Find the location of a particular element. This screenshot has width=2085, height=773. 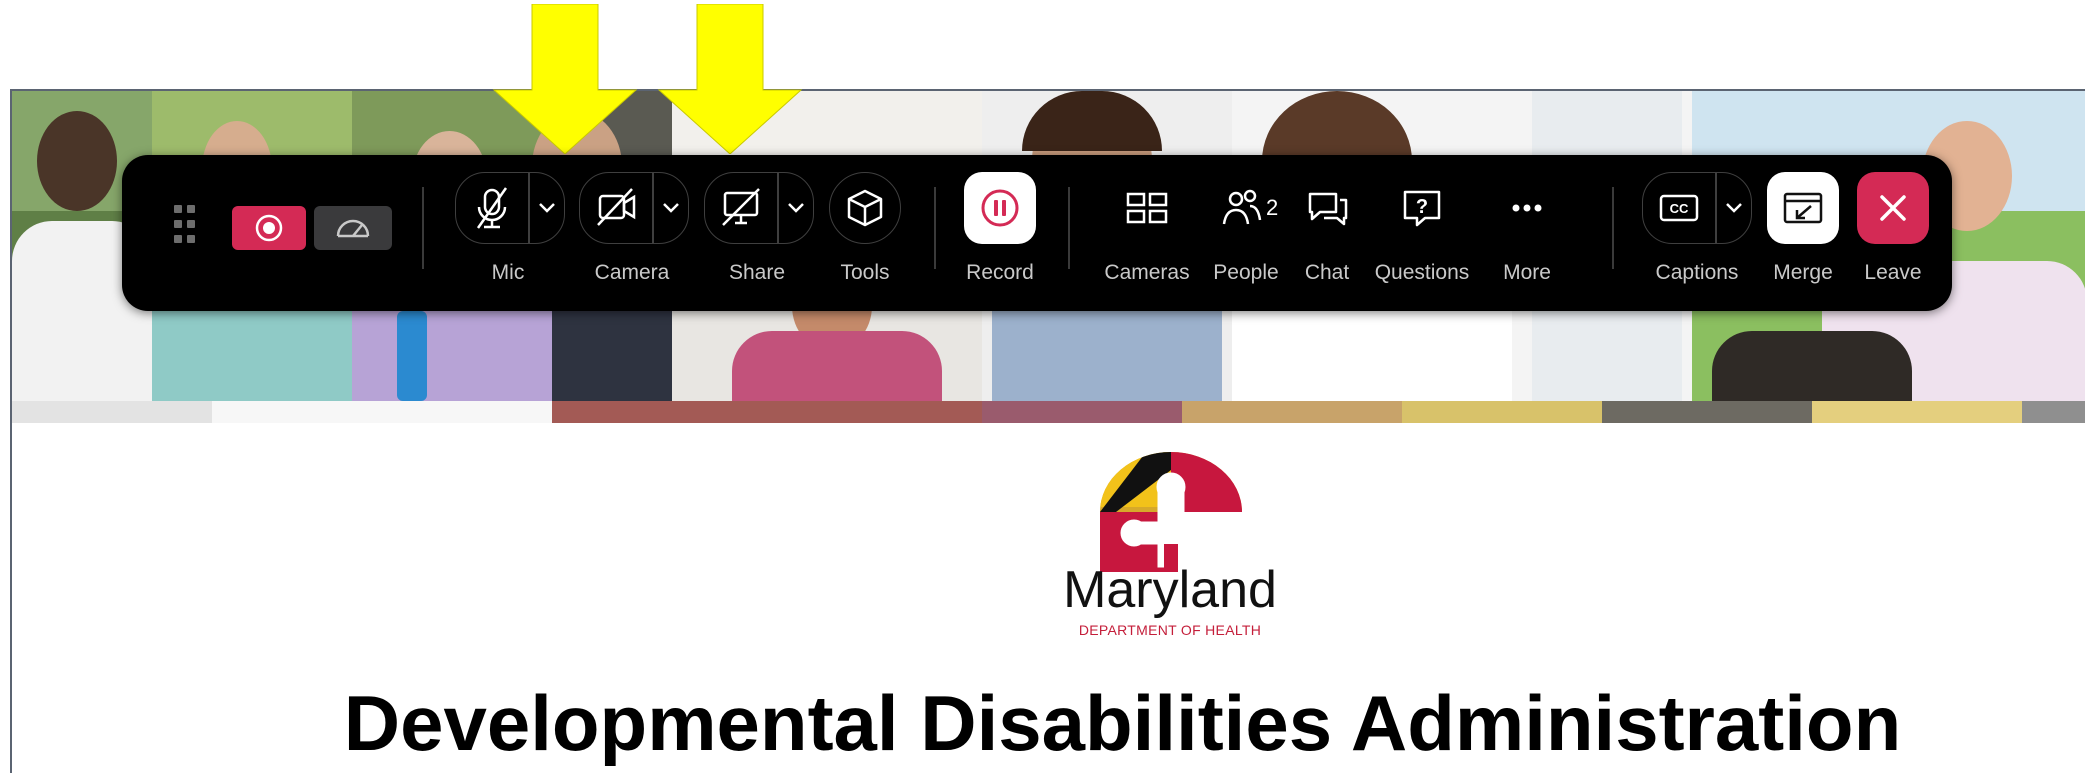

maryland-logo is located at coordinates (1171, 512).